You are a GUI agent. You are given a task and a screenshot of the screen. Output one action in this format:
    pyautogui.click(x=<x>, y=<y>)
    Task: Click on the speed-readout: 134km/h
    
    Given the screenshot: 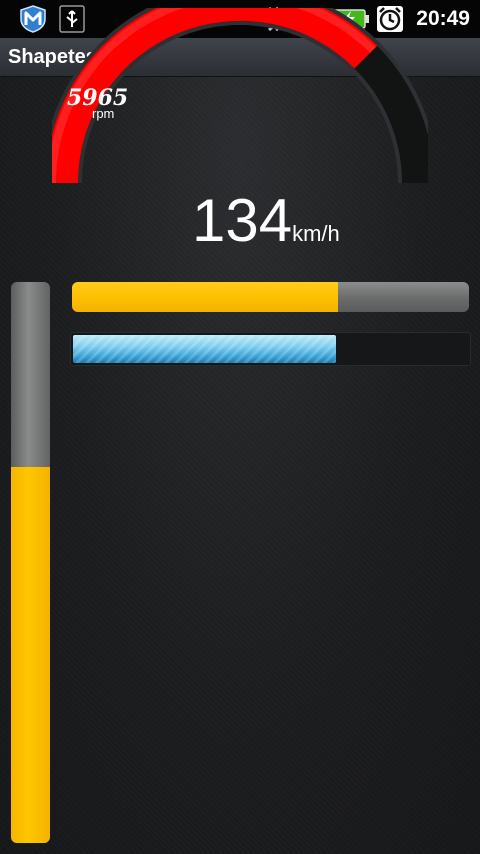 What is the action you would take?
    pyautogui.click(x=266, y=221)
    